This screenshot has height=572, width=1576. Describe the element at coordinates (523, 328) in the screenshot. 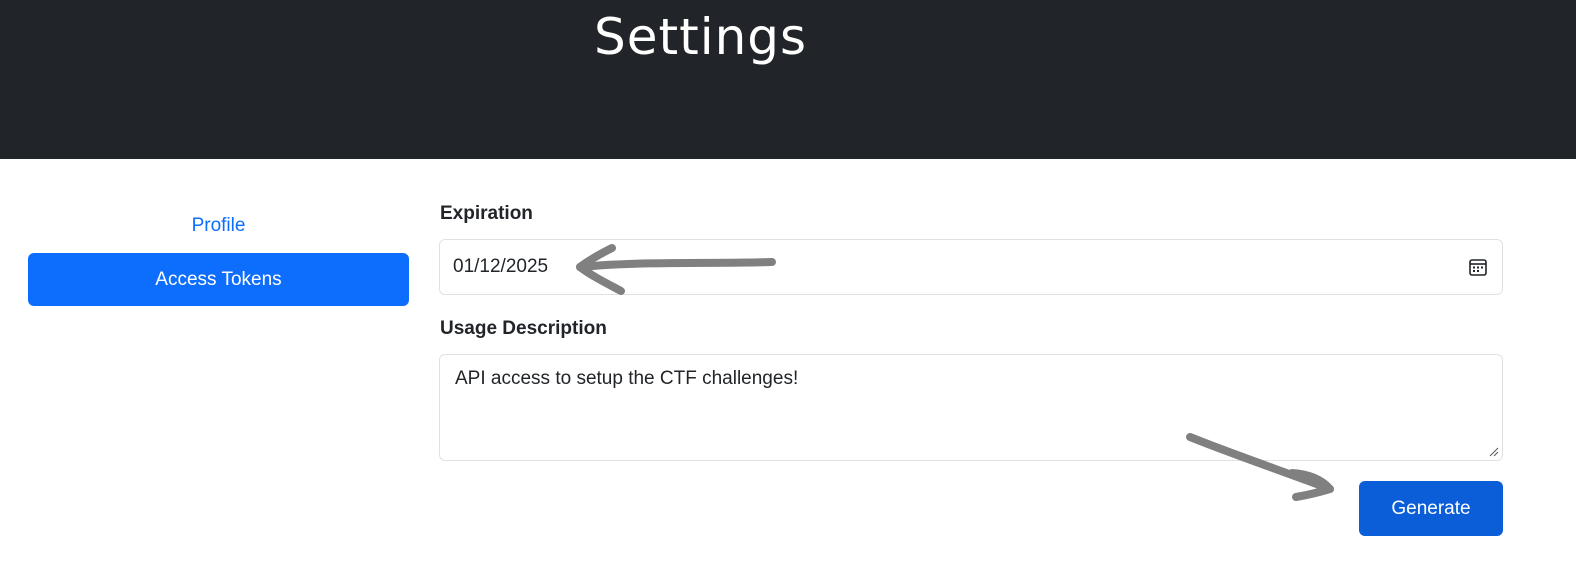

I see `usage-description-label: Usage Description` at that location.